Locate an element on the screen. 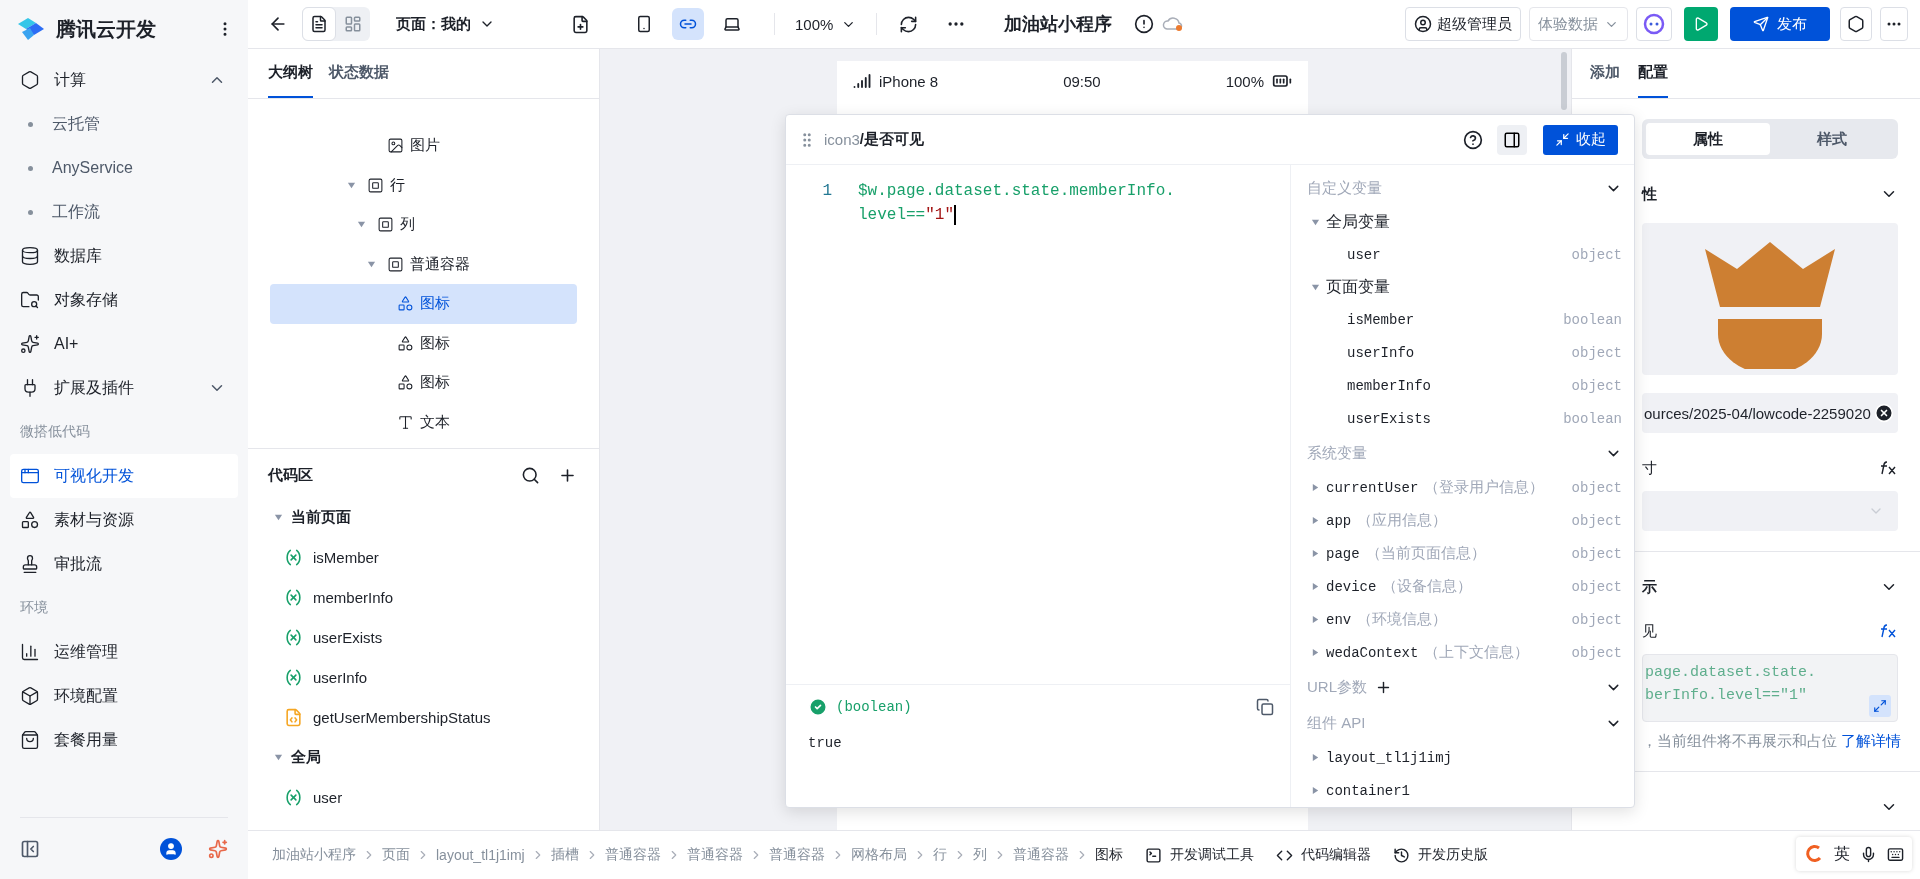  nav-sub-item: 云托管 is located at coordinates (124, 124).